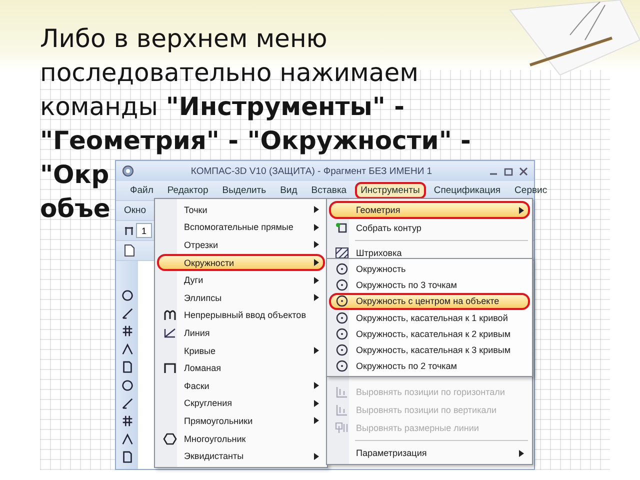 The height and width of the screenshot is (480, 640). I want to click on menu-item: Точки, so click(241, 210).